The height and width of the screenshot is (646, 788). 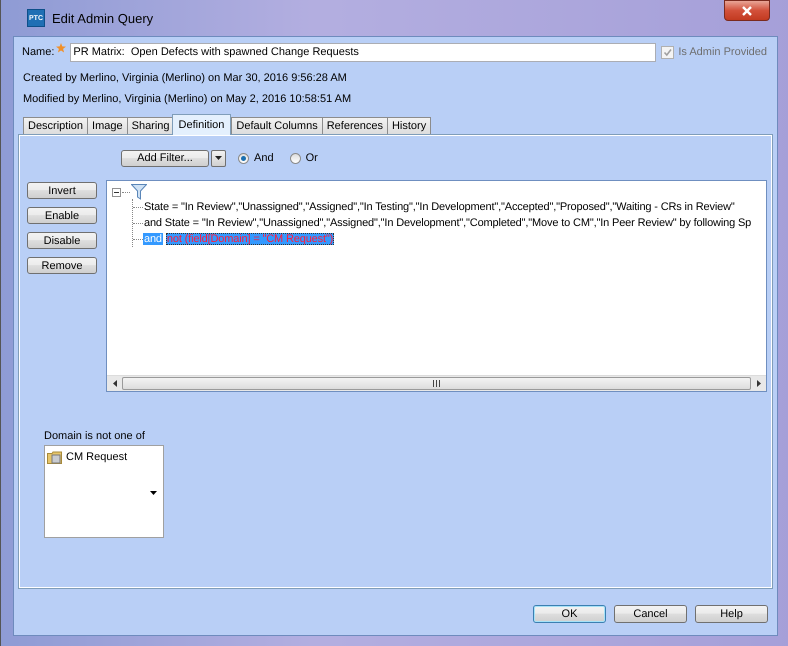 What do you see at coordinates (722, 52) in the screenshot?
I see `checkbox-label: Is Admin Provided` at bounding box center [722, 52].